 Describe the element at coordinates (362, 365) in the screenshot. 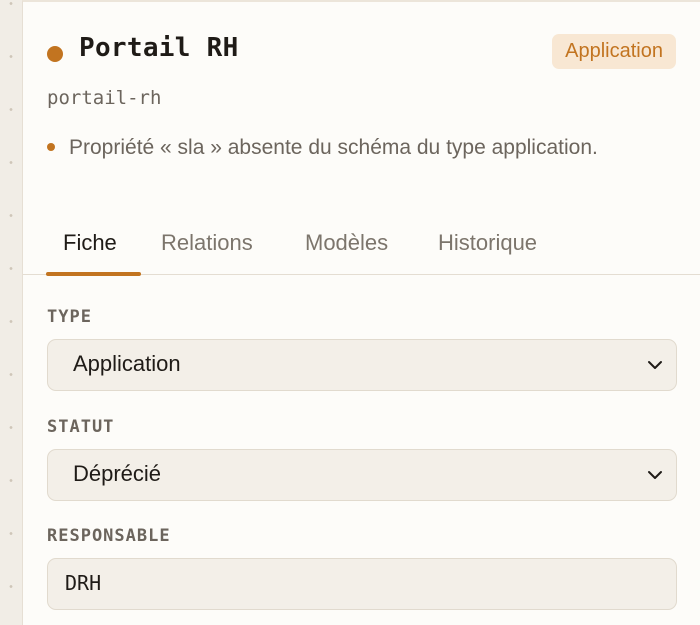

I see `type-select: Application` at that location.